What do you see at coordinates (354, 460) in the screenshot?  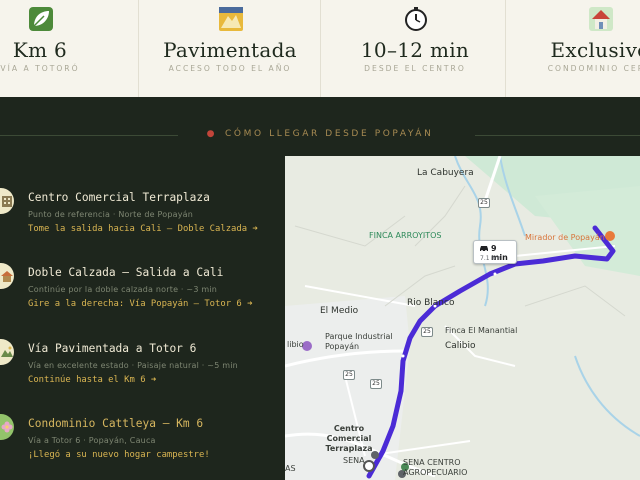 I see `map-label: SENA` at bounding box center [354, 460].